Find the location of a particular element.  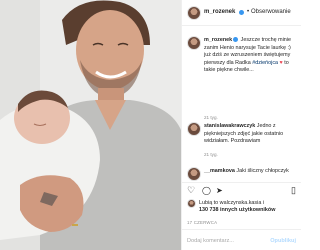

caption-avatar is located at coordinates (194, 43).